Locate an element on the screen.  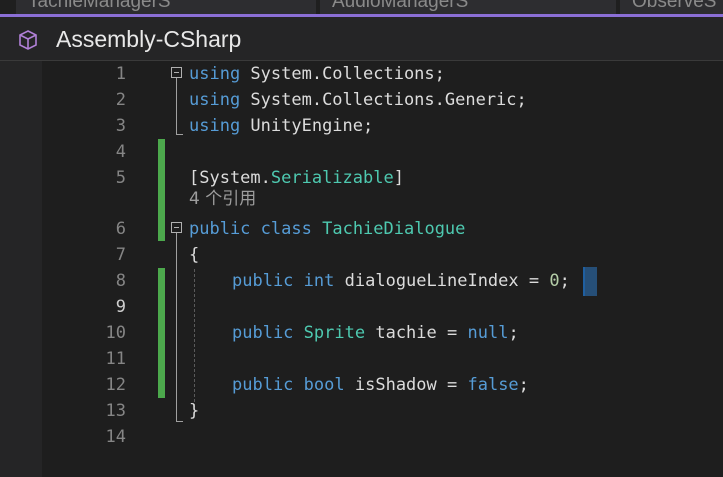
attribute-close: ] is located at coordinates (398, 178).